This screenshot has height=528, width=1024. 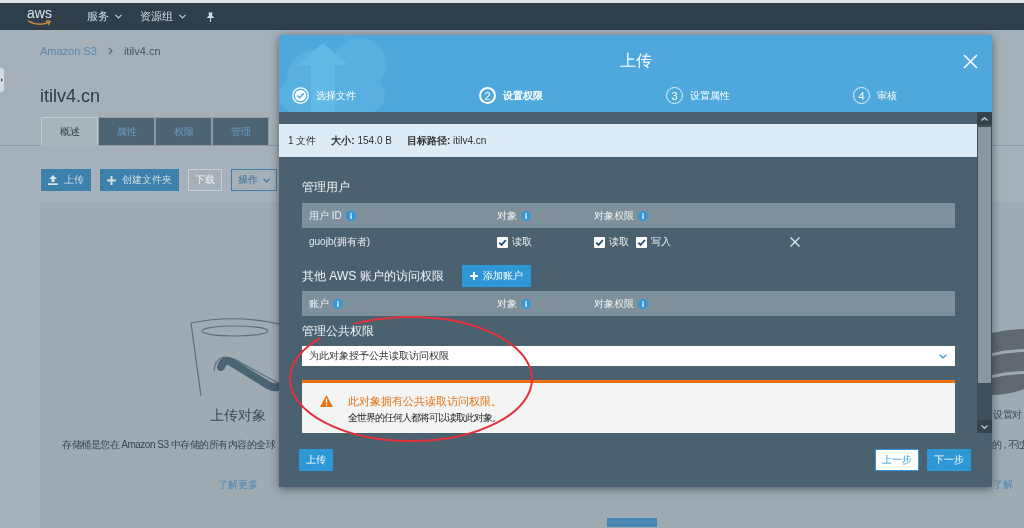 I want to click on step-number: 2, so click(x=487, y=95).